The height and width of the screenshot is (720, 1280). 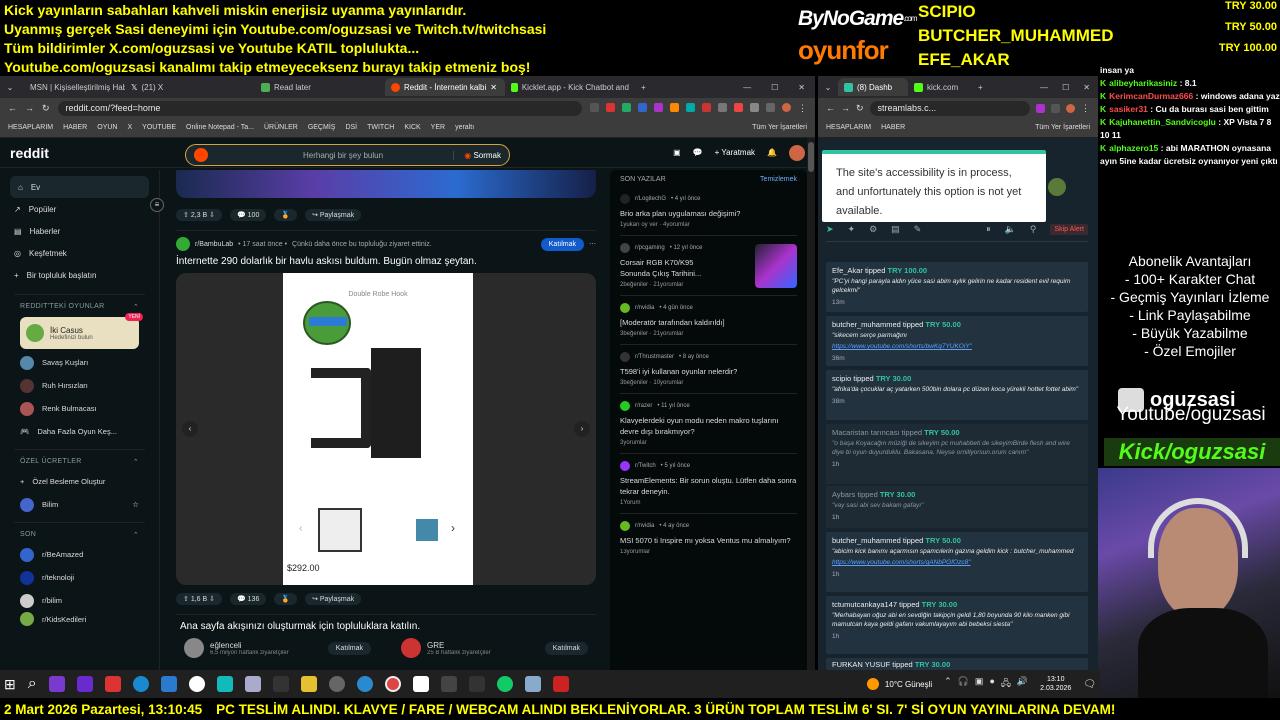 I want to click on sidebar-item-news: ▤ Haberler, so click(x=79, y=231).